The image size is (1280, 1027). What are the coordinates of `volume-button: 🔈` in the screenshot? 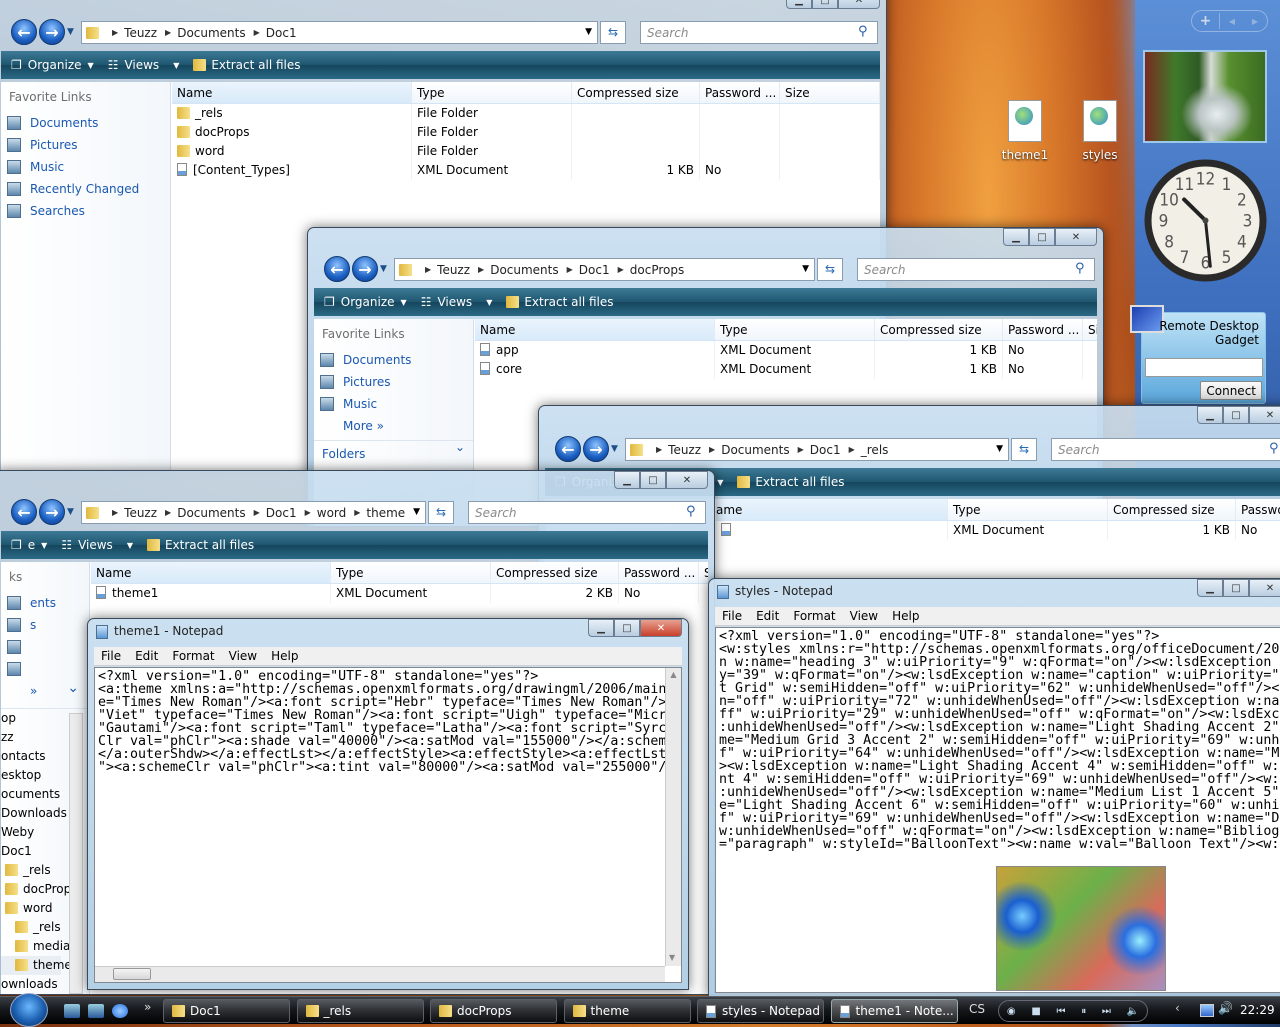 It's located at (1133, 1011).